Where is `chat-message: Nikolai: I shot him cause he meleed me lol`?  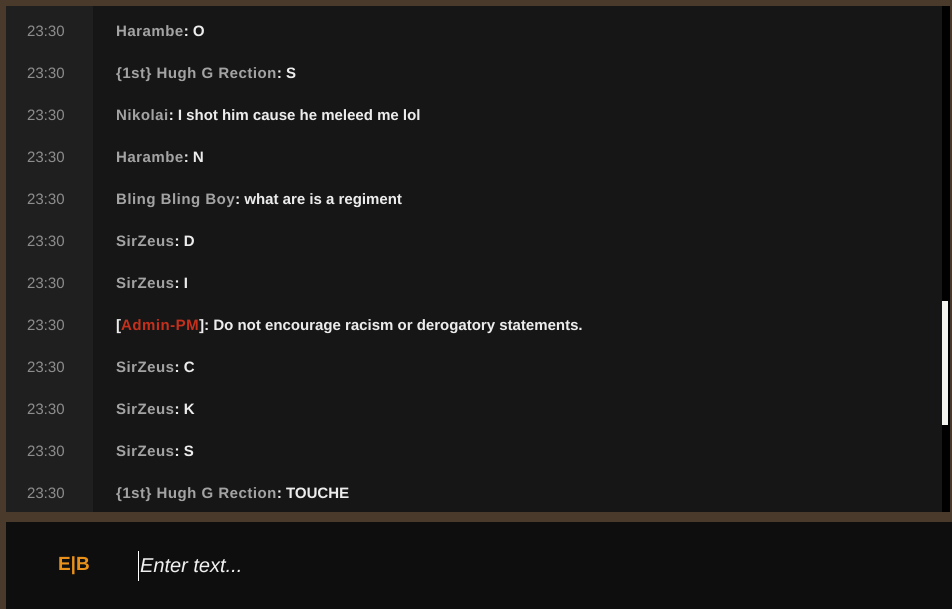
chat-message: Nikolai: I shot him cause he meleed me lol is located at coordinates (268, 115).